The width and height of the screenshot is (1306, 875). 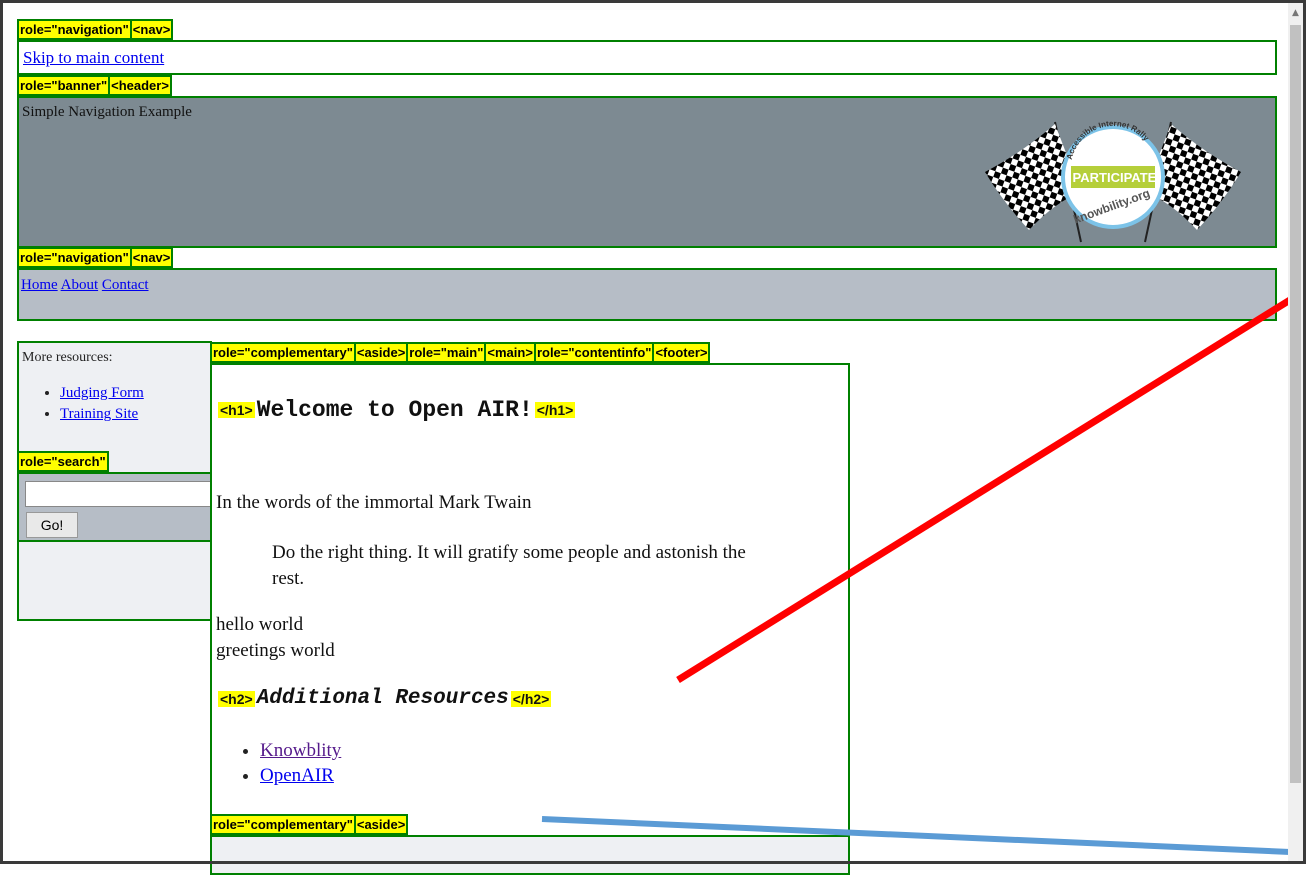 I want to click on page-heading-text: Welcome to Open AIR!, so click(x=394, y=410).